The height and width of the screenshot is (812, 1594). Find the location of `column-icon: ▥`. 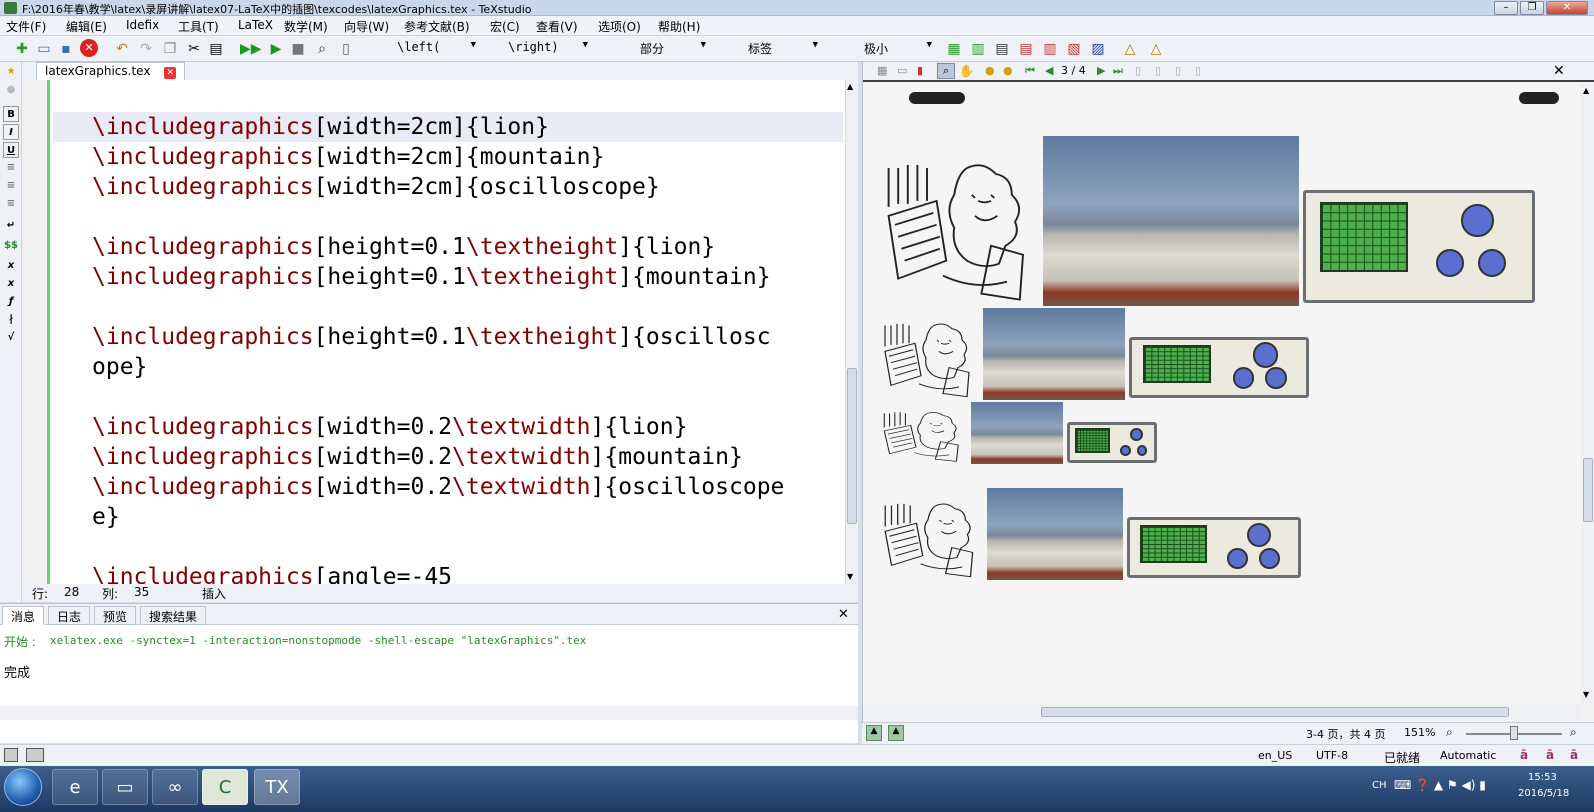

column-icon: ▥ is located at coordinates (978, 49).